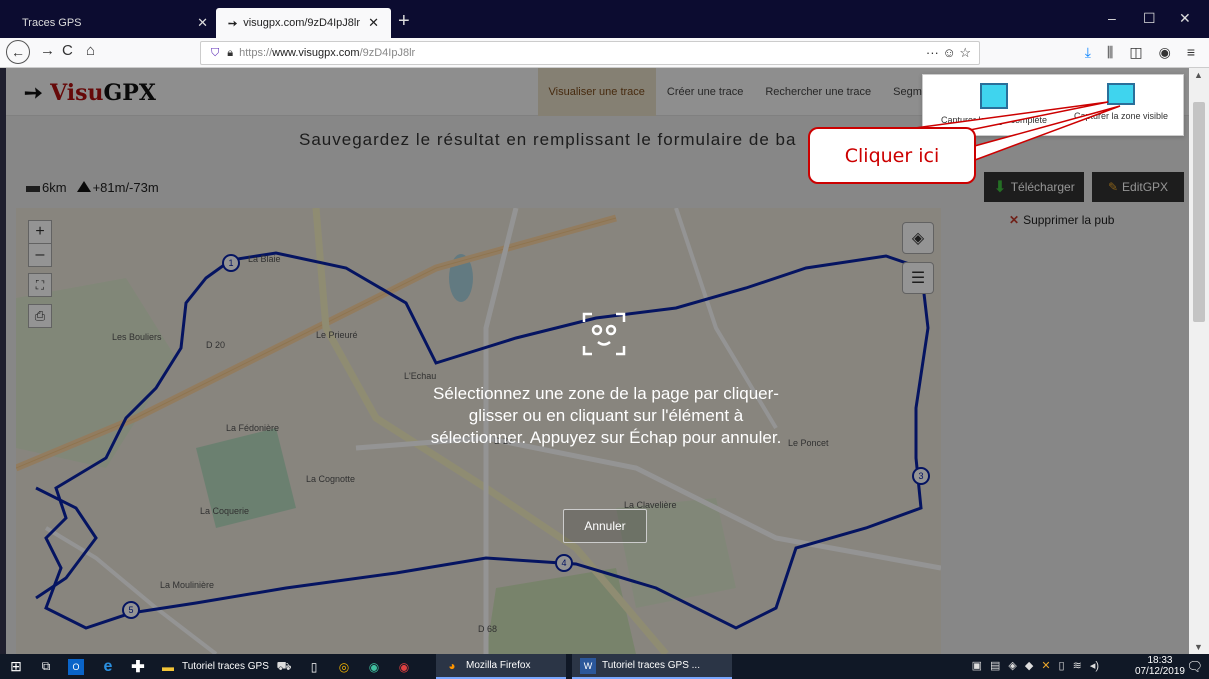 The image size is (1209, 679). Describe the element at coordinates (1000, 187) in the screenshot. I see `download-arrow-icon: ⬇` at that location.